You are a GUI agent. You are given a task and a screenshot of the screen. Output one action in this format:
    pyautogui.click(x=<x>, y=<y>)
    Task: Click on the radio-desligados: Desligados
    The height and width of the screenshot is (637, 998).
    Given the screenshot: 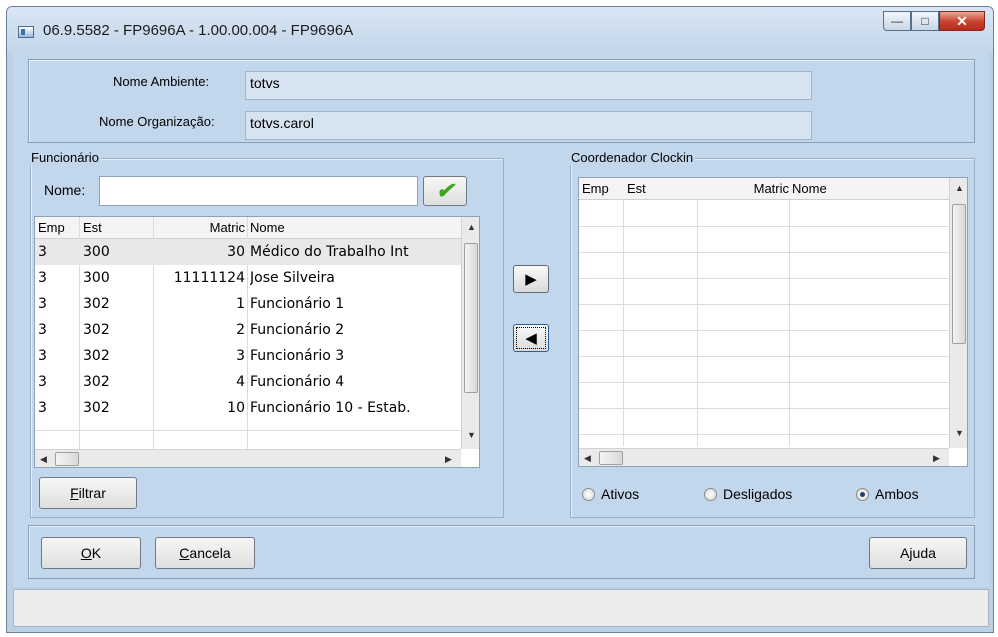 What is the action you would take?
    pyautogui.click(x=748, y=494)
    